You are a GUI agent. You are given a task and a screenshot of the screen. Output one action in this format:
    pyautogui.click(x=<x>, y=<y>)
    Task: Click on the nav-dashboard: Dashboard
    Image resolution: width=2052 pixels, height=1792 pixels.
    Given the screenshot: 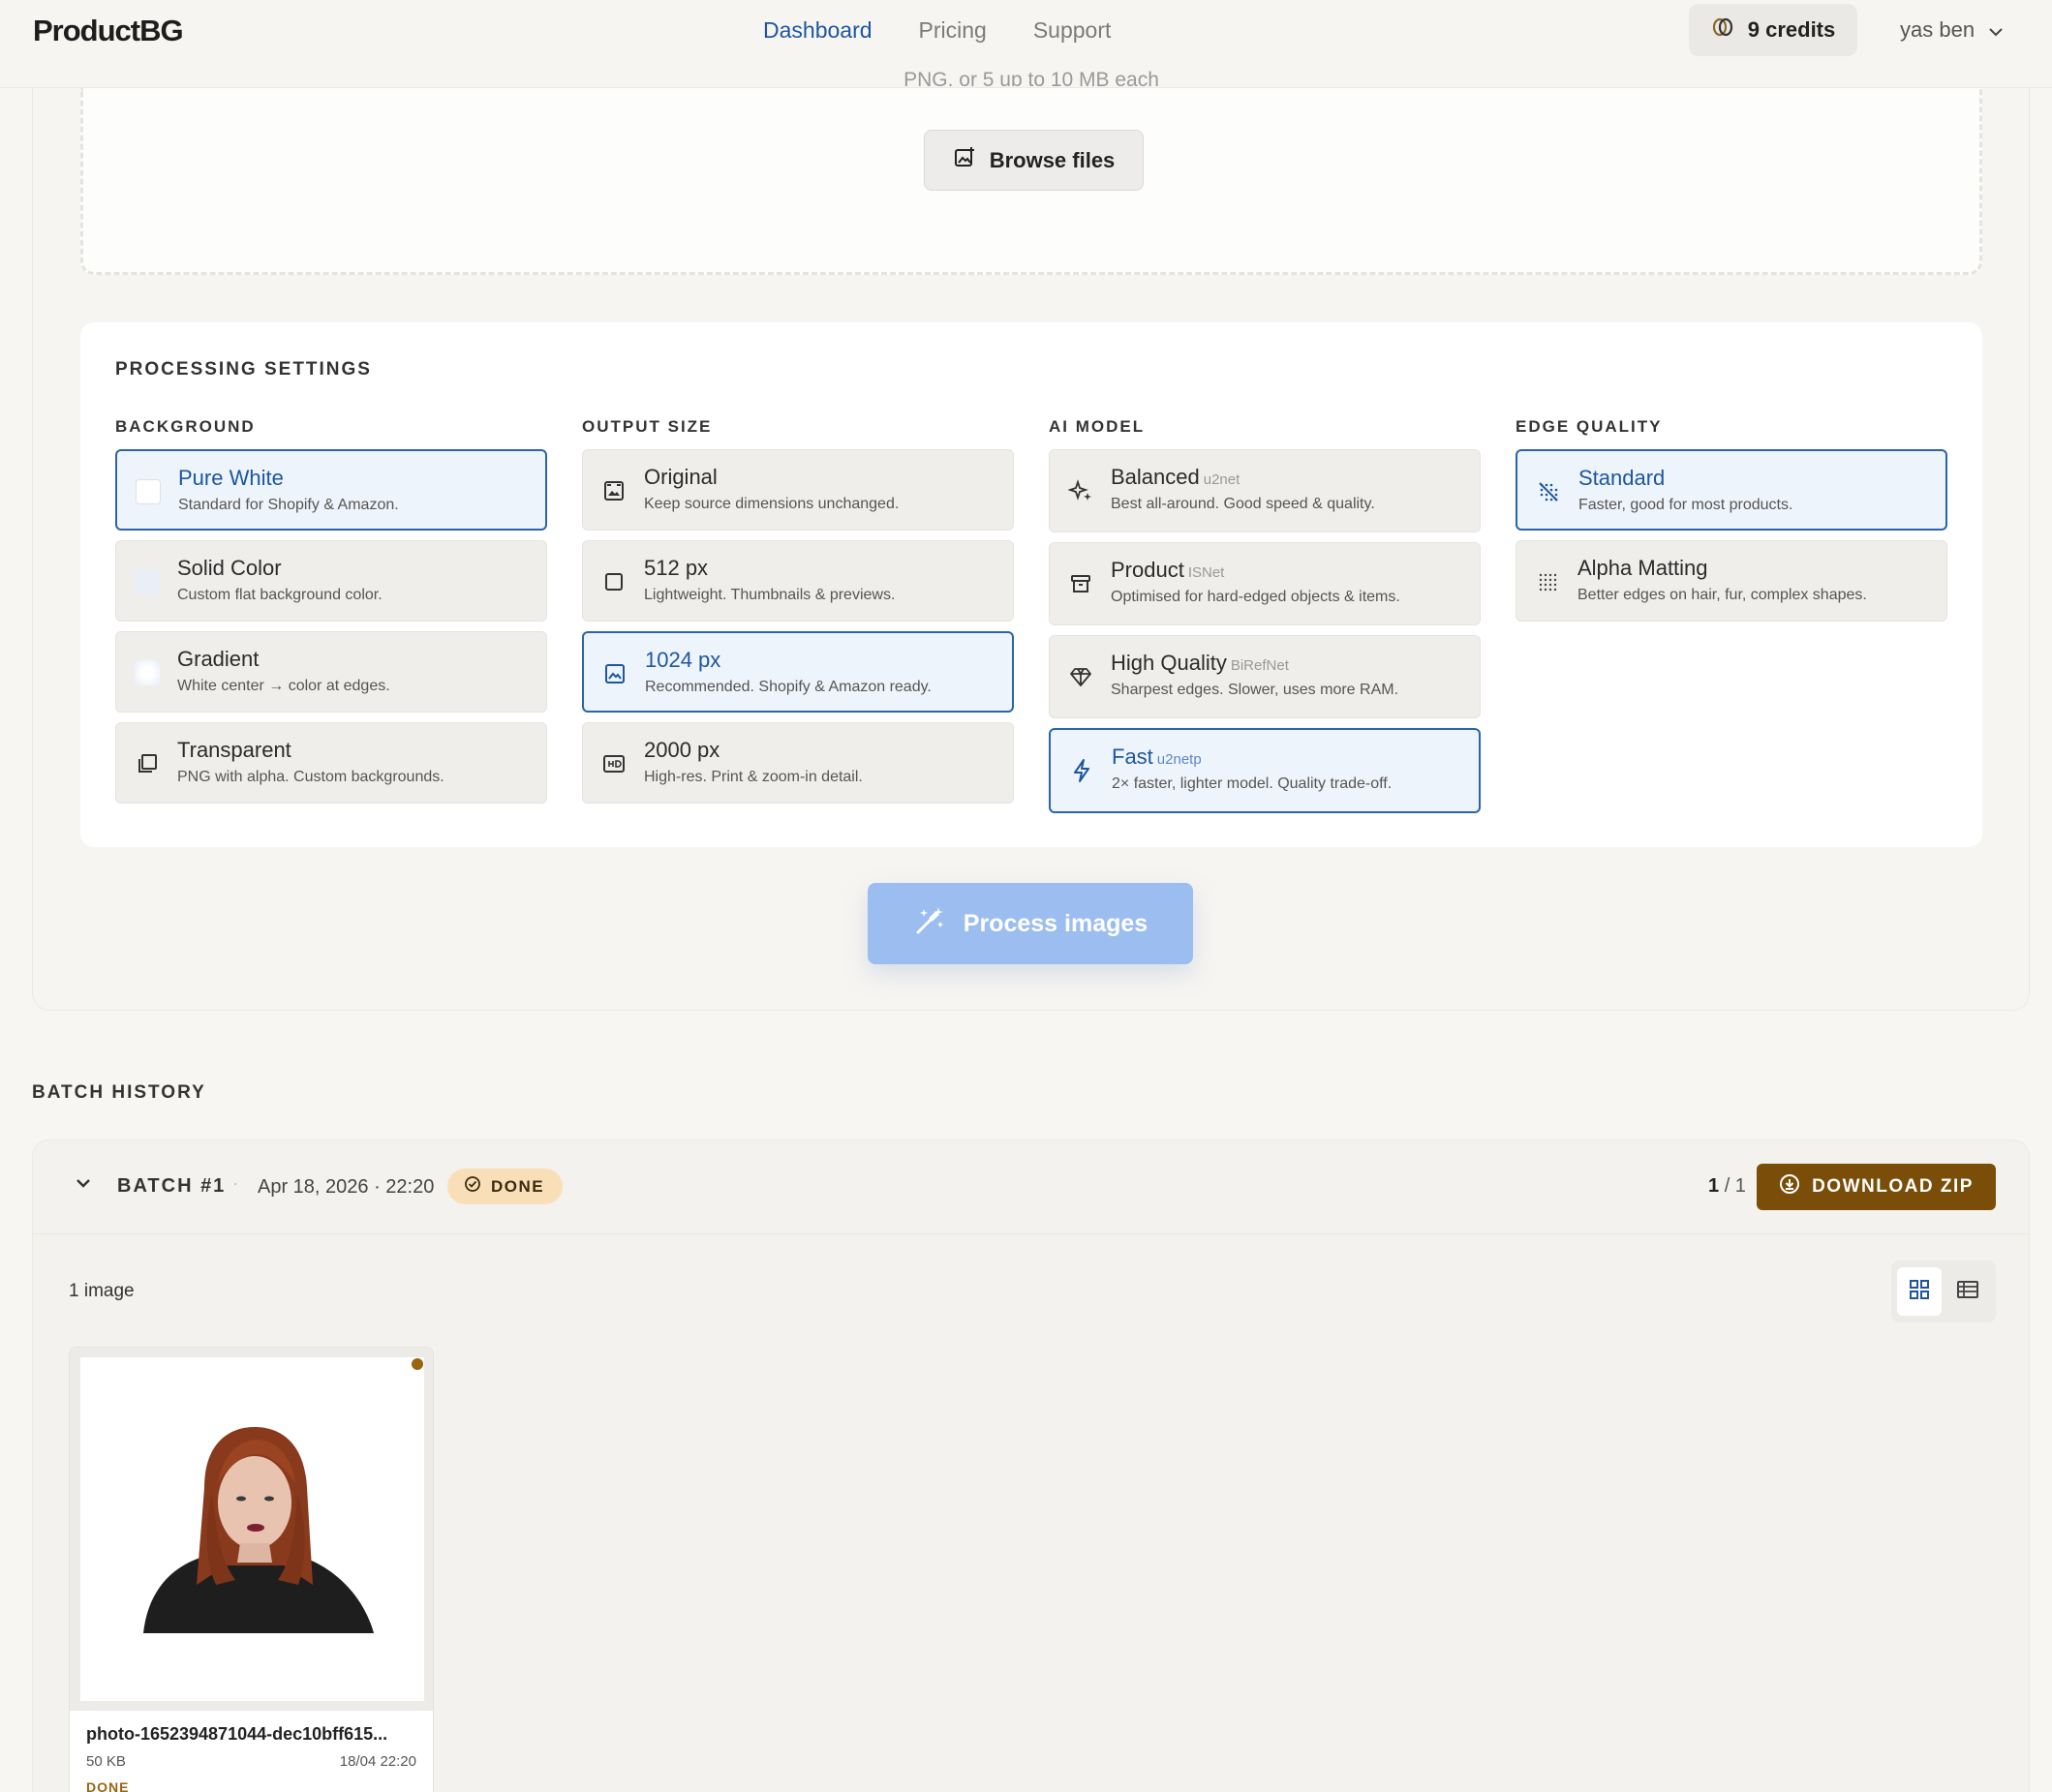 What is the action you would take?
    pyautogui.click(x=818, y=31)
    